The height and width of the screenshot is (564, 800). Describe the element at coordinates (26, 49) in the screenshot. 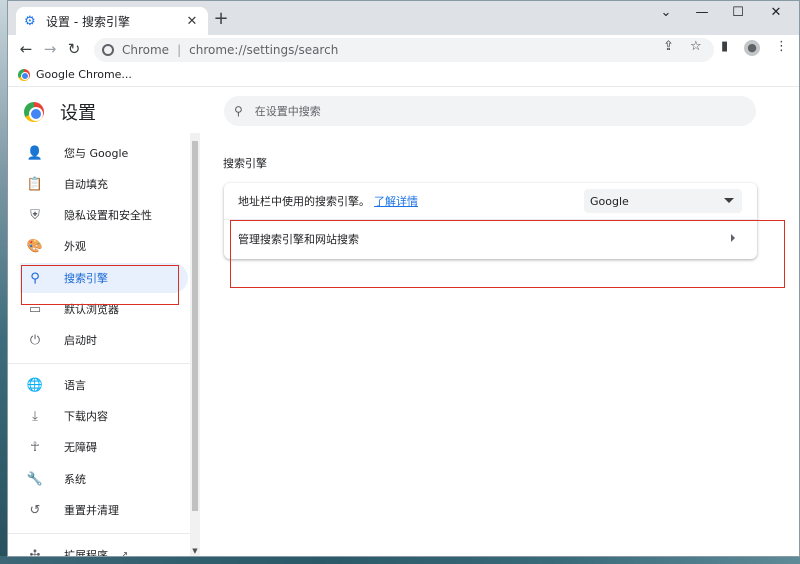

I see `back-button: ←` at that location.